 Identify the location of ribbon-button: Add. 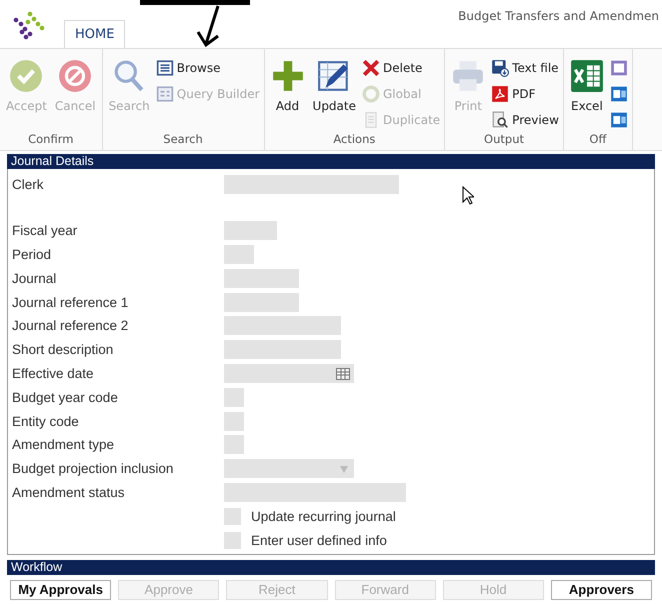
(287, 86).